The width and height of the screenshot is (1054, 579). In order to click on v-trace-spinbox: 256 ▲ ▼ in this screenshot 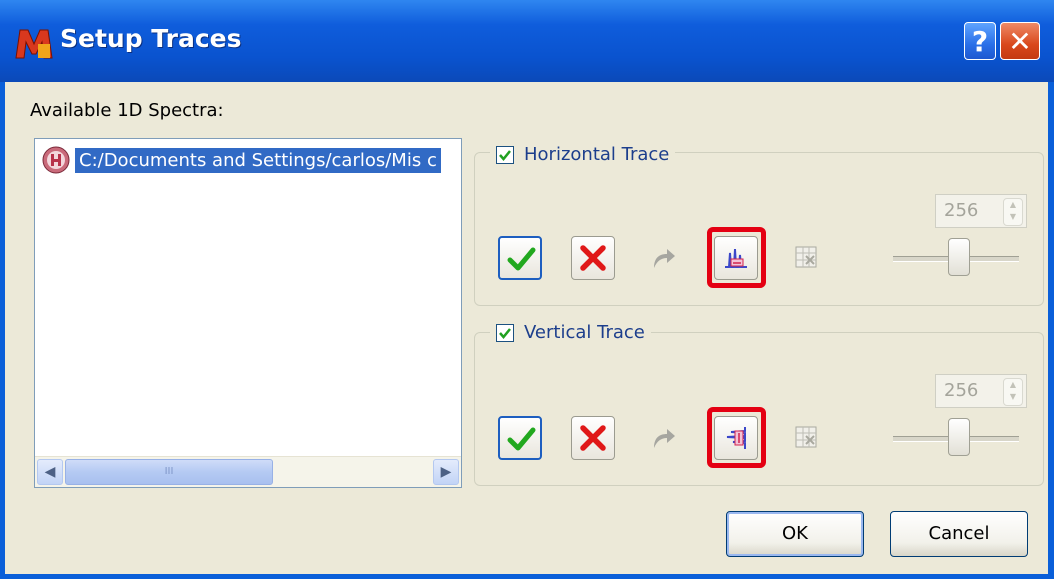, I will do `click(981, 391)`.